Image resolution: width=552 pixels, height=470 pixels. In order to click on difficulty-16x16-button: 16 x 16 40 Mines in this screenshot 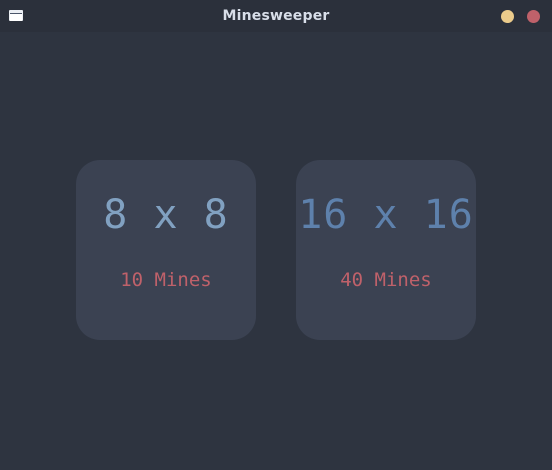, I will do `click(386, 250)`.